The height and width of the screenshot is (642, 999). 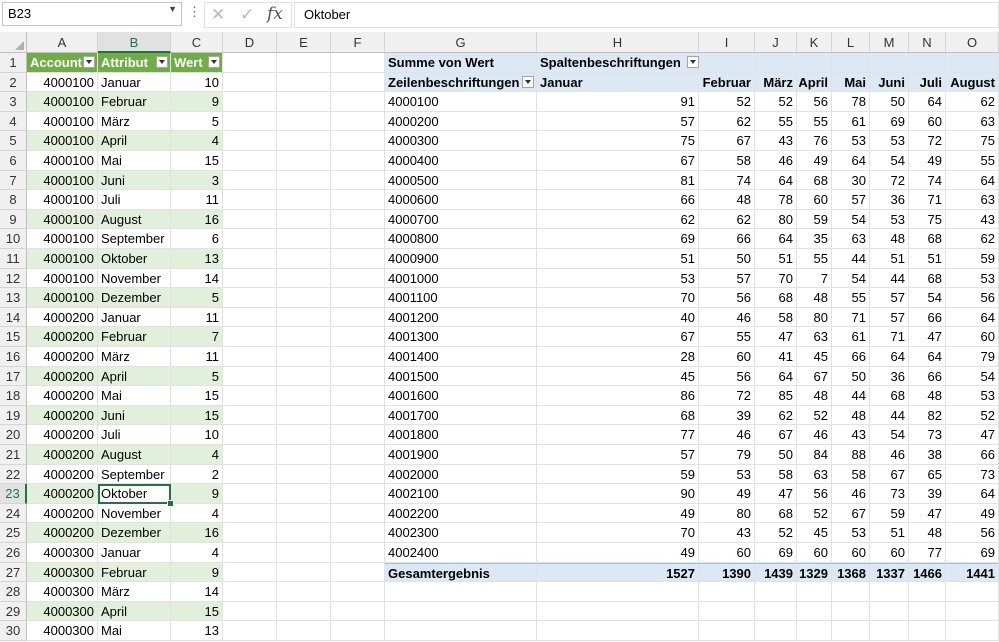 What do you see at coordinates (13, 82) in the screenshot?
I see `row-header-2: 2` at bounding box center [13, 82].